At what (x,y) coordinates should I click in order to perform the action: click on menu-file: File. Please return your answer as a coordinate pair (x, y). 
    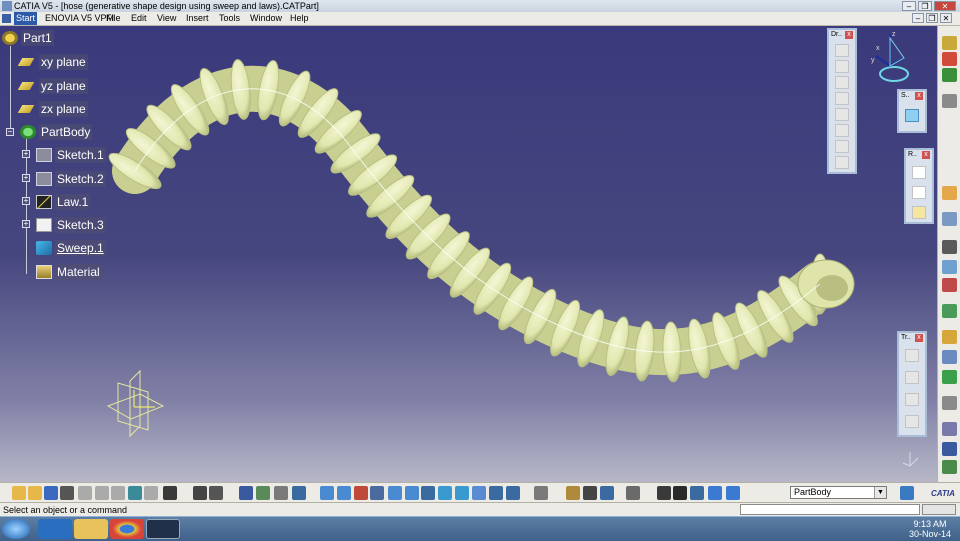
    Looking at the image, I should click on (113, 18).